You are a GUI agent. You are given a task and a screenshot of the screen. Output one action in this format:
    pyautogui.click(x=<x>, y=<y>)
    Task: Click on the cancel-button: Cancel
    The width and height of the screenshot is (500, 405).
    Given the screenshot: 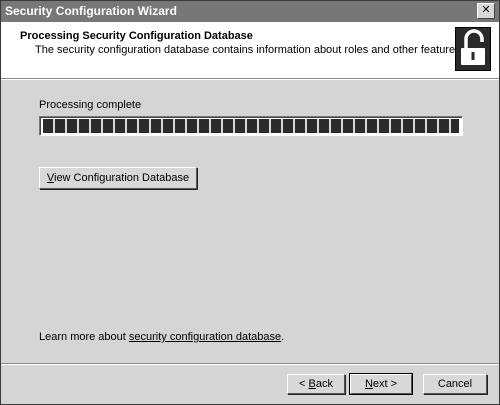 What is the action you would take?
    pyautogui.click(x=455, y=384)
    